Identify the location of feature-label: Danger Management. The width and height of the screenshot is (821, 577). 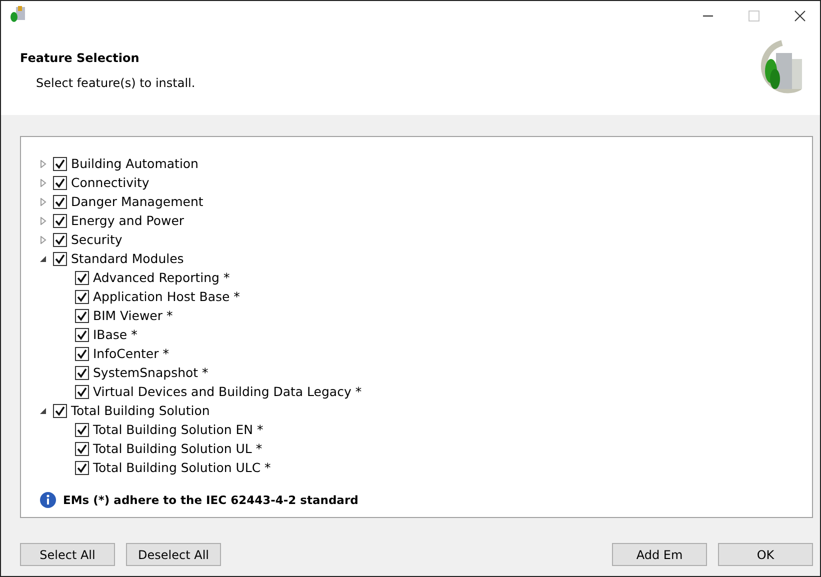
(137, 201).